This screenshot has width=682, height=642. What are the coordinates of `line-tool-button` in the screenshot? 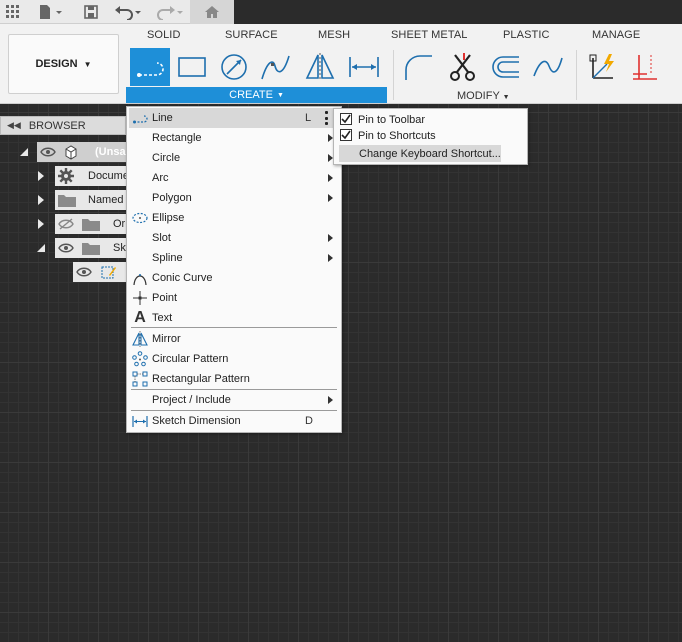 It's located at (150, 67).